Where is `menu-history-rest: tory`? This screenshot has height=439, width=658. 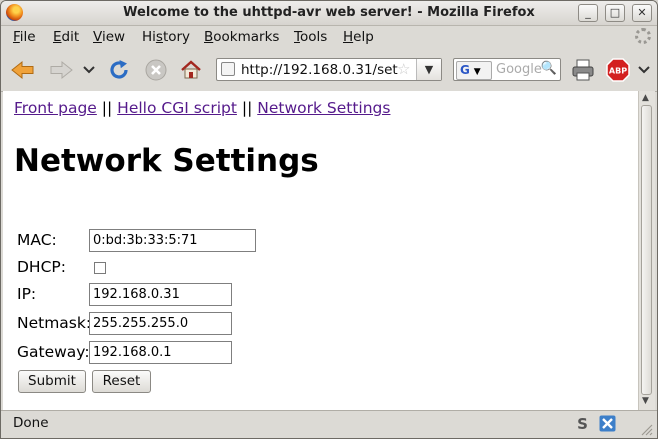 menu-history-rest: tory is located at coordinates (176, 37).